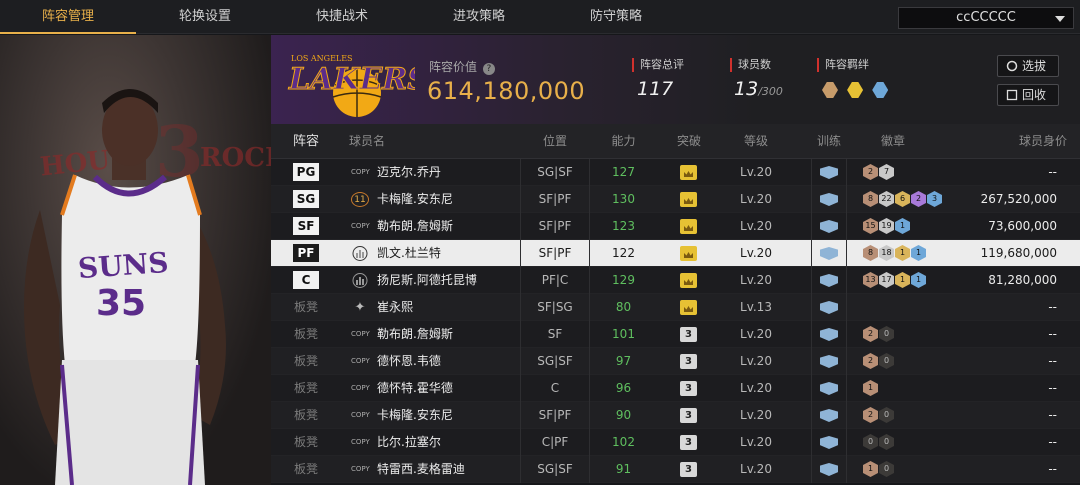 This screenshot has width=1080, height=485. I want to click on table-row: PG COPY 迈克尔.乔丹 SG|SF 127 Lv.20 2 7 --, so click(675, 172).